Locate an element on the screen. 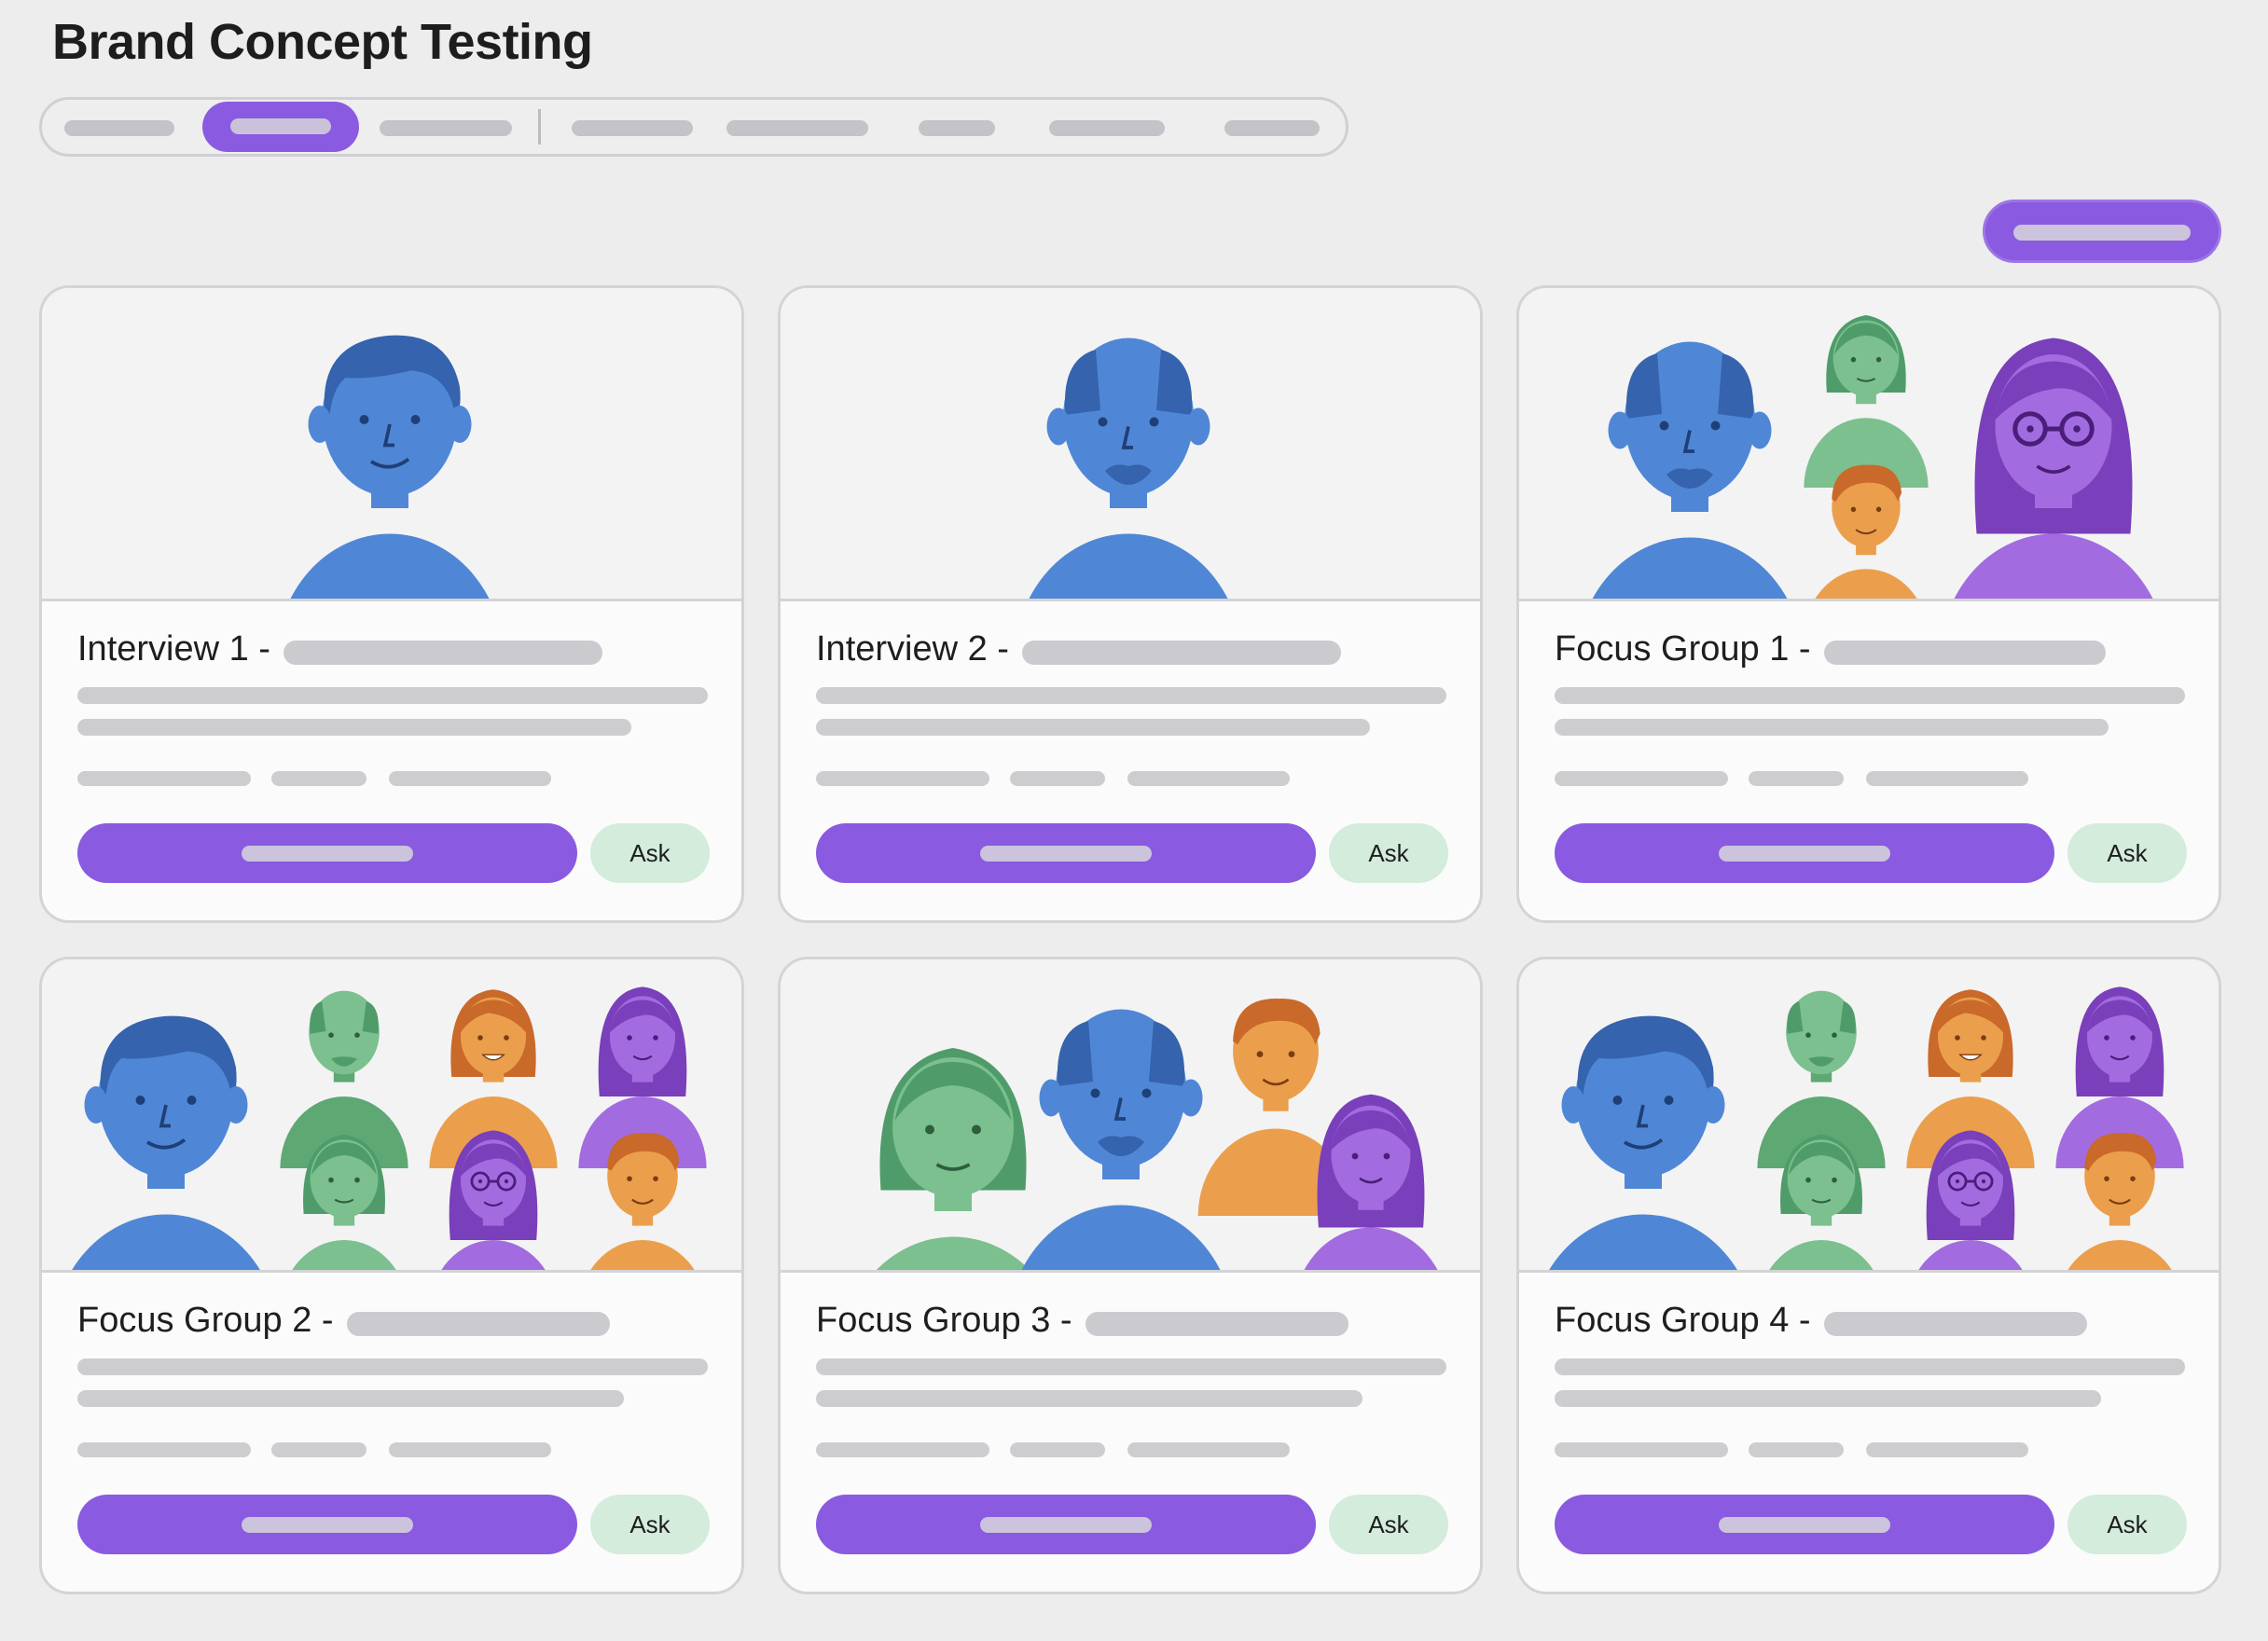 The image size is (2268, 1641). card-title: Focus Group 3 - is located at coordinates (944, 1320).